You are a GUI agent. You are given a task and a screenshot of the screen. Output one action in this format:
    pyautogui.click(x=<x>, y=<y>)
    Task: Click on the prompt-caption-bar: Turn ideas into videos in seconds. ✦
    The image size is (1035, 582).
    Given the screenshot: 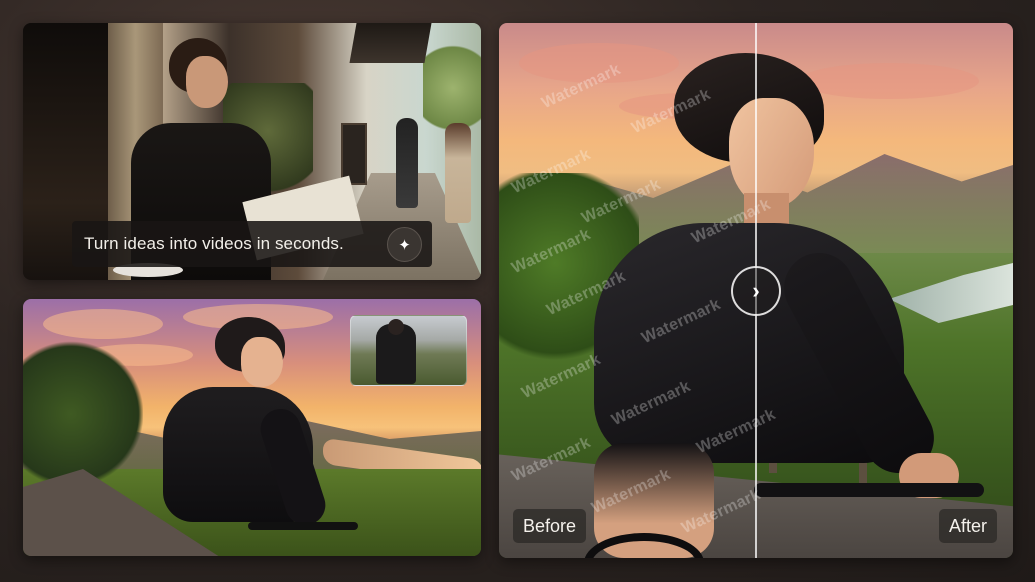 What is the action you would take?
    pyautogui.click(x=252, y=244)
    